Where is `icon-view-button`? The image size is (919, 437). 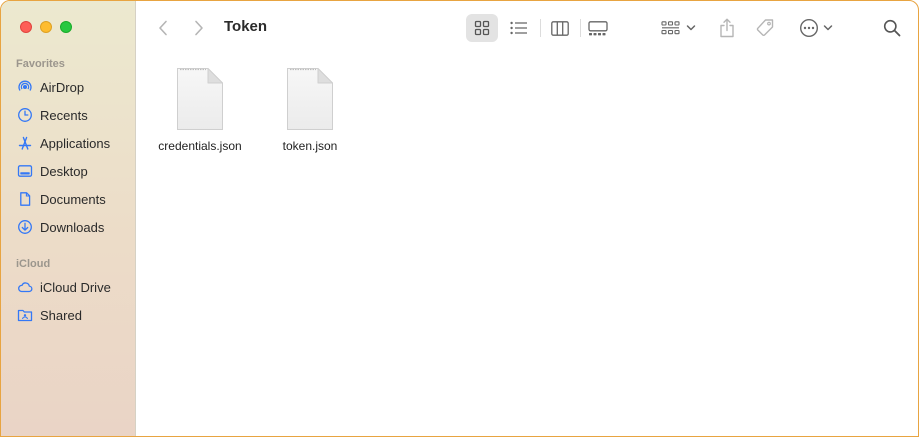
icon-view-button is located at coordinates (482, 28).